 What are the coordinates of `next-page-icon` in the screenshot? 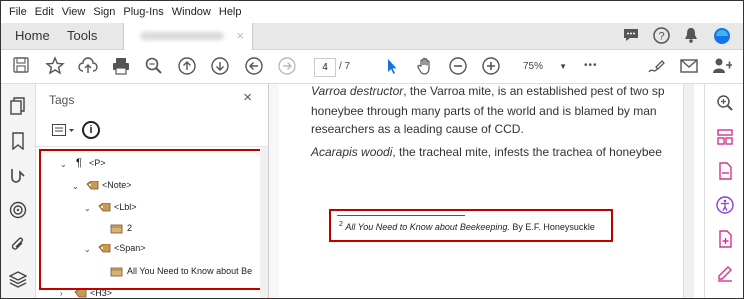 It's located at (220, 66).